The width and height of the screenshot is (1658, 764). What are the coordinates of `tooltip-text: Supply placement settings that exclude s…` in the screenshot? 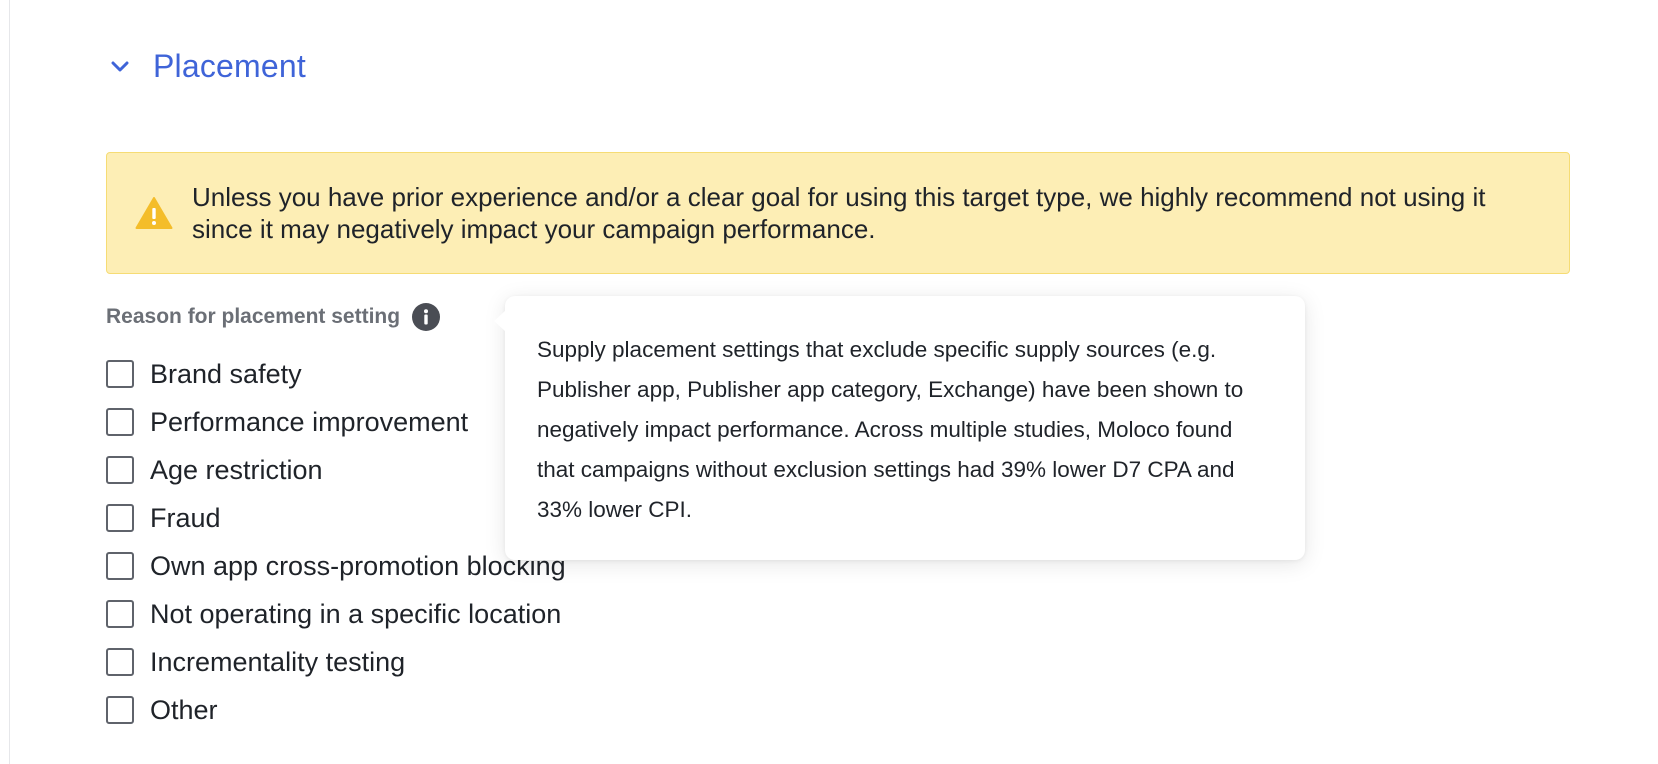 It's located at (890, 429).